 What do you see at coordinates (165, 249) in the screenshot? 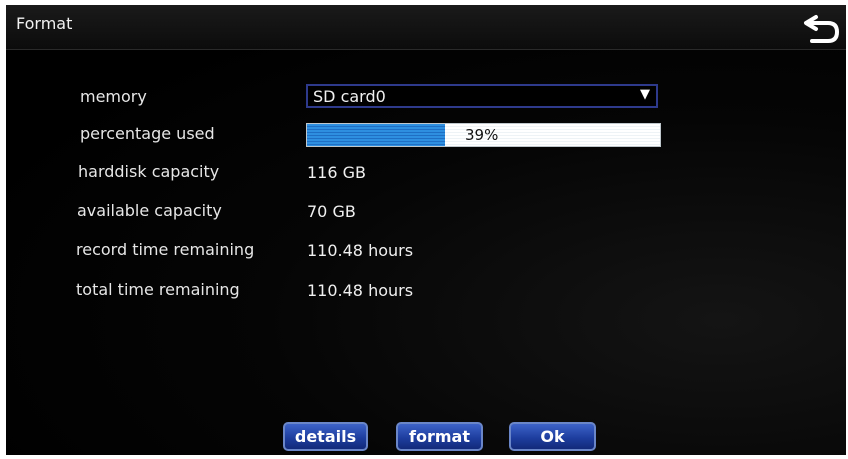
I see `record-time-remaining-label: record time remaining` at bounding box center [165, 249].